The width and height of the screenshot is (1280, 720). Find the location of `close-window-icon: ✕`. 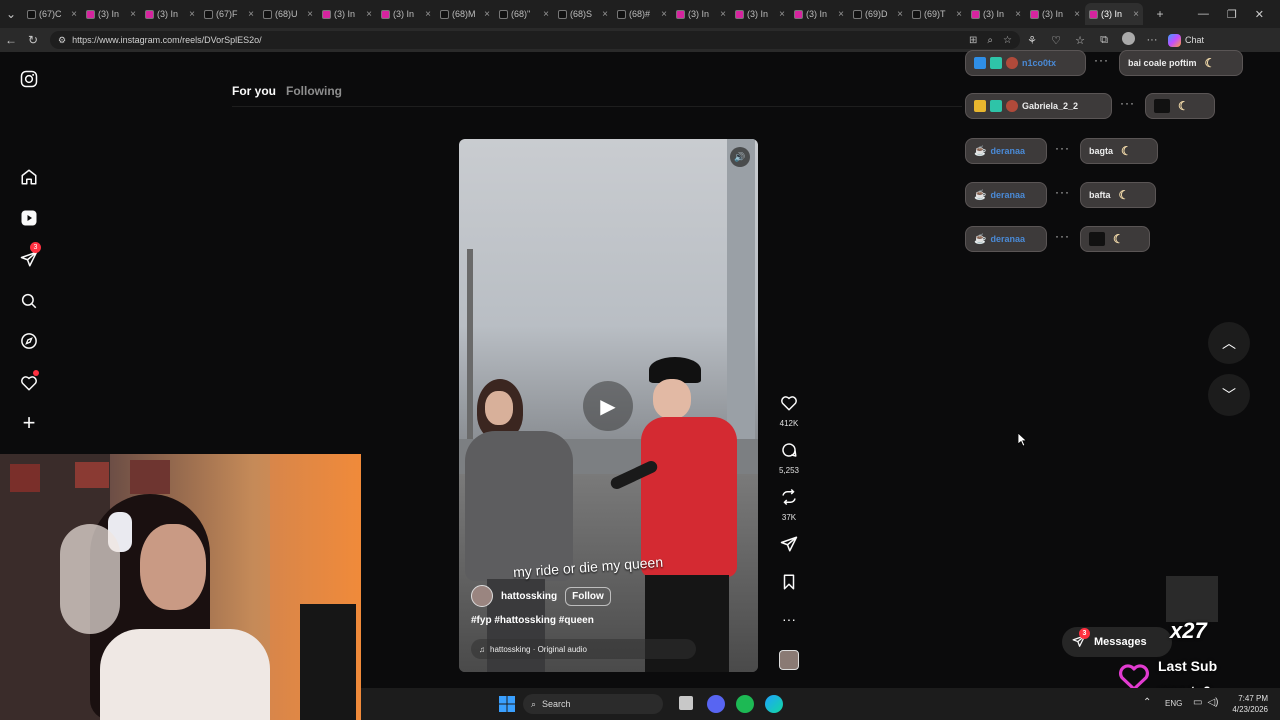

close-window-icon: ✕ is located at coordinates (1259, 14).